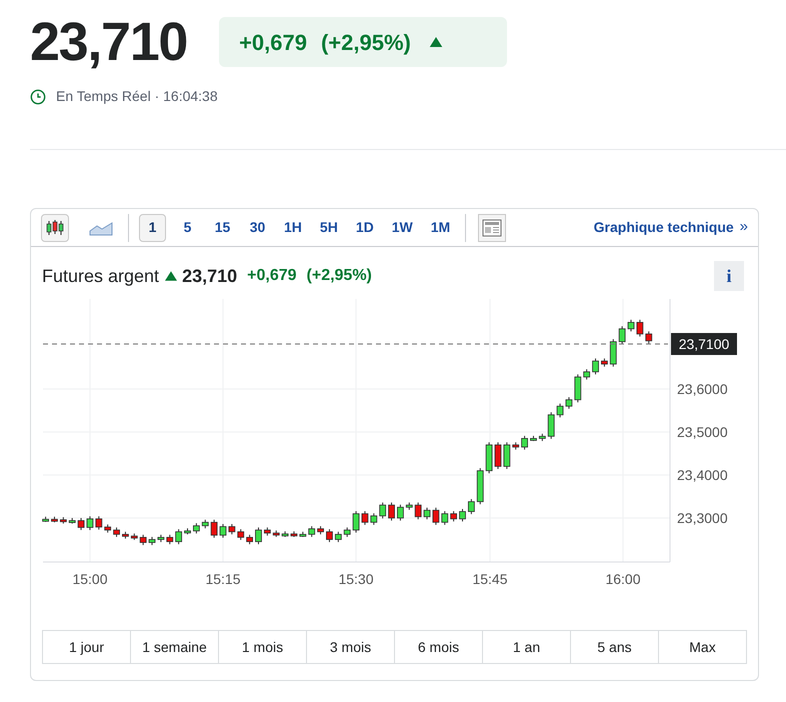  Describe the element at coordinates (729, 276) in the screenshot. I see `info-button: i` at that location.